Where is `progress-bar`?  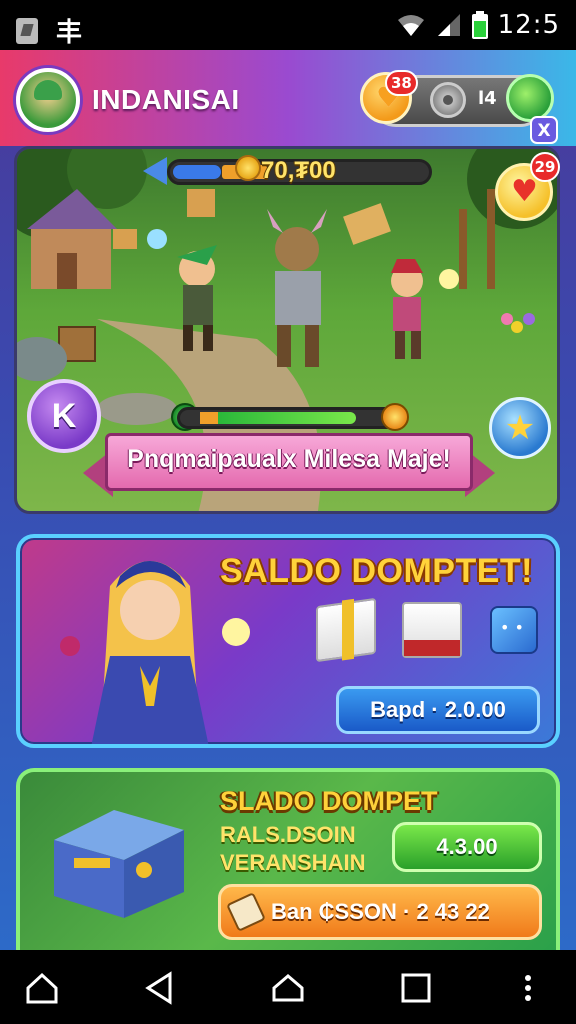
progress-bar is located at coordinates (291, 418).